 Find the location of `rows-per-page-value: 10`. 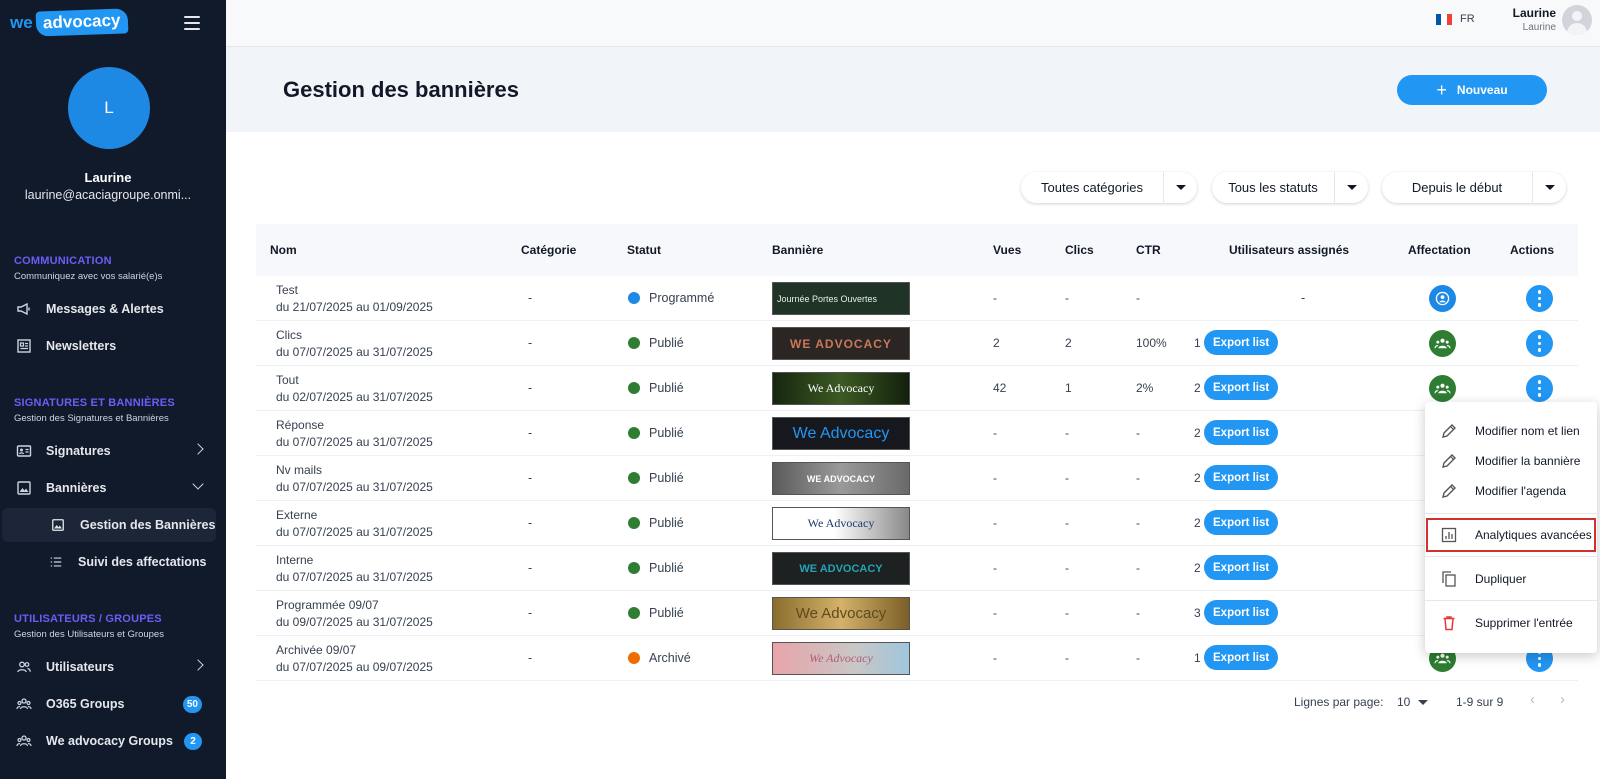

rows-per-page-value: 10 is located at coordinates (1404, 702).